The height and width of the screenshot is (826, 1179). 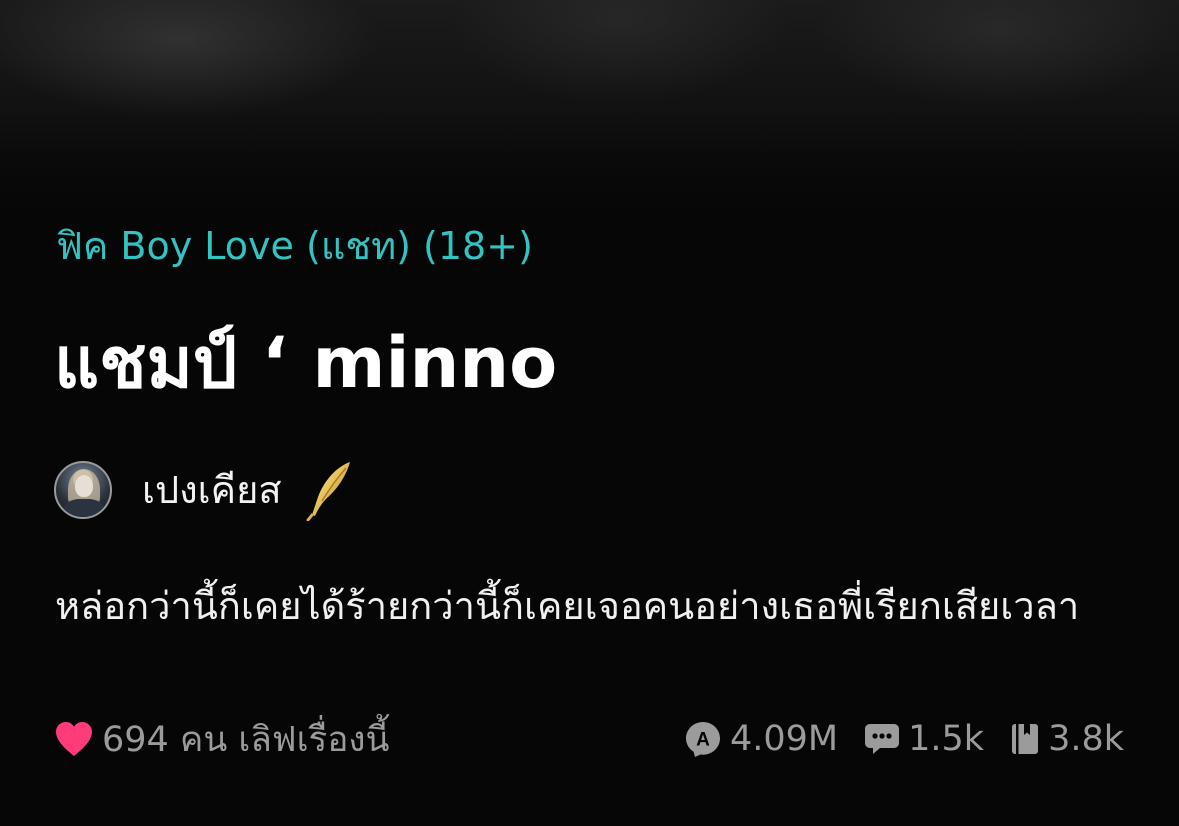 What do you see at coordinates (212, 490) in the screenshot?
I see `author-name: เปงเคียส` at bounding box center [212, 490].